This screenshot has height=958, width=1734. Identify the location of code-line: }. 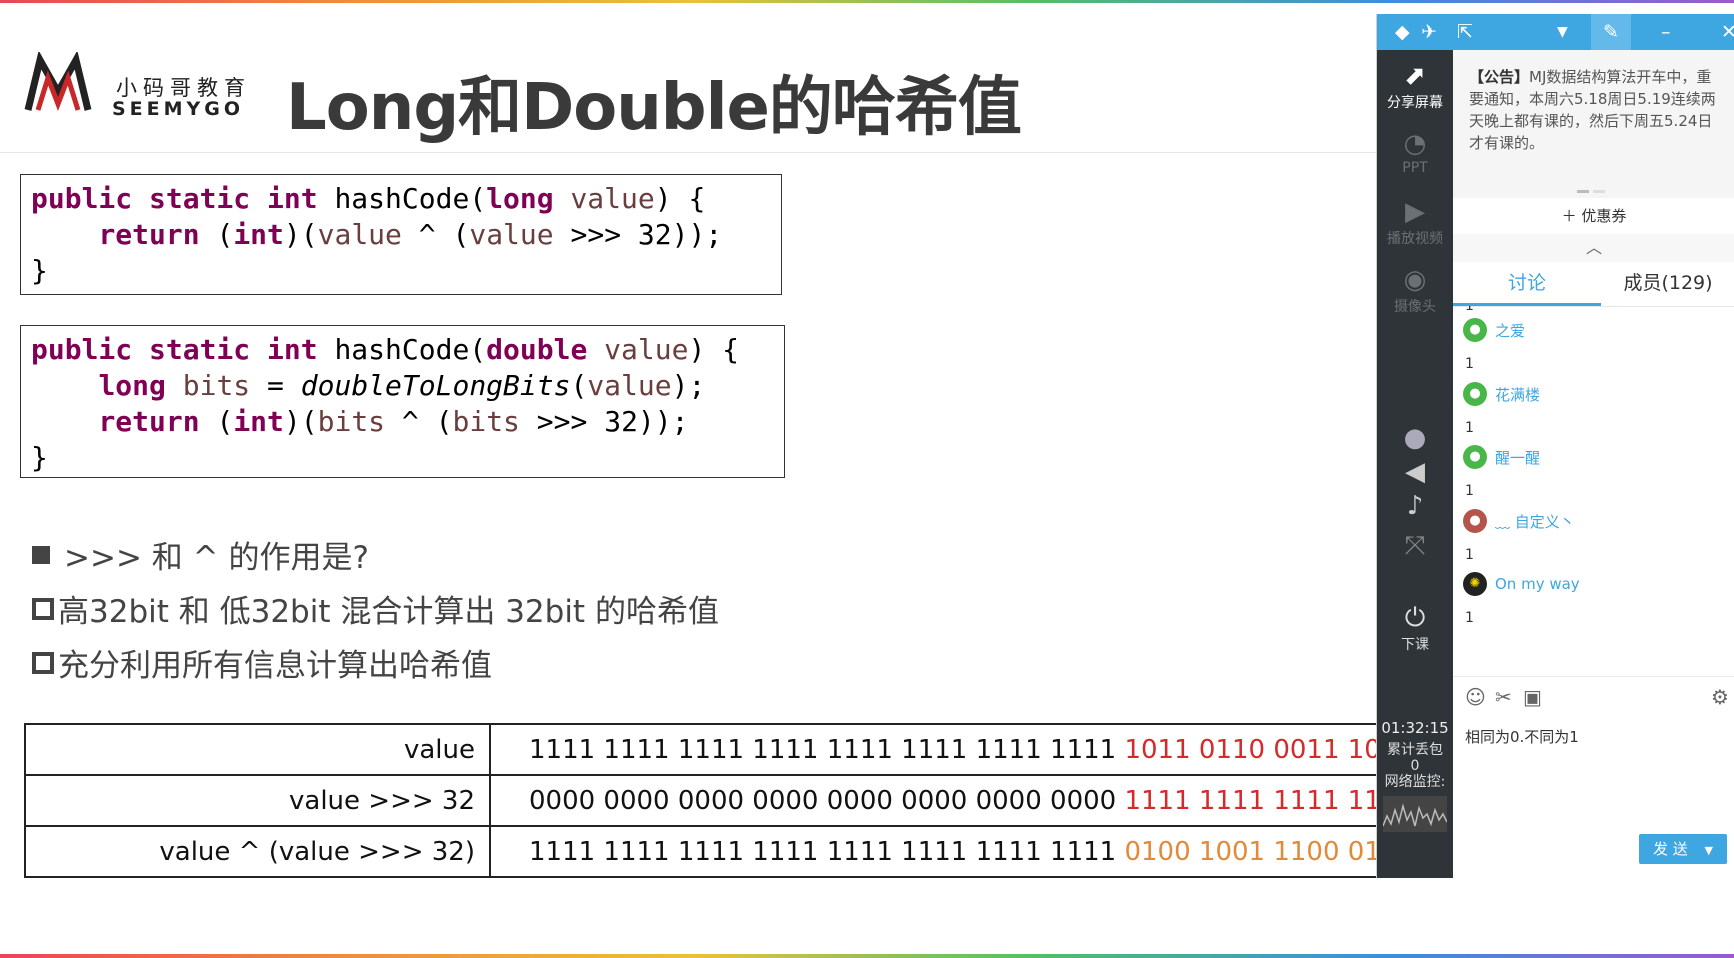
(401, 271).